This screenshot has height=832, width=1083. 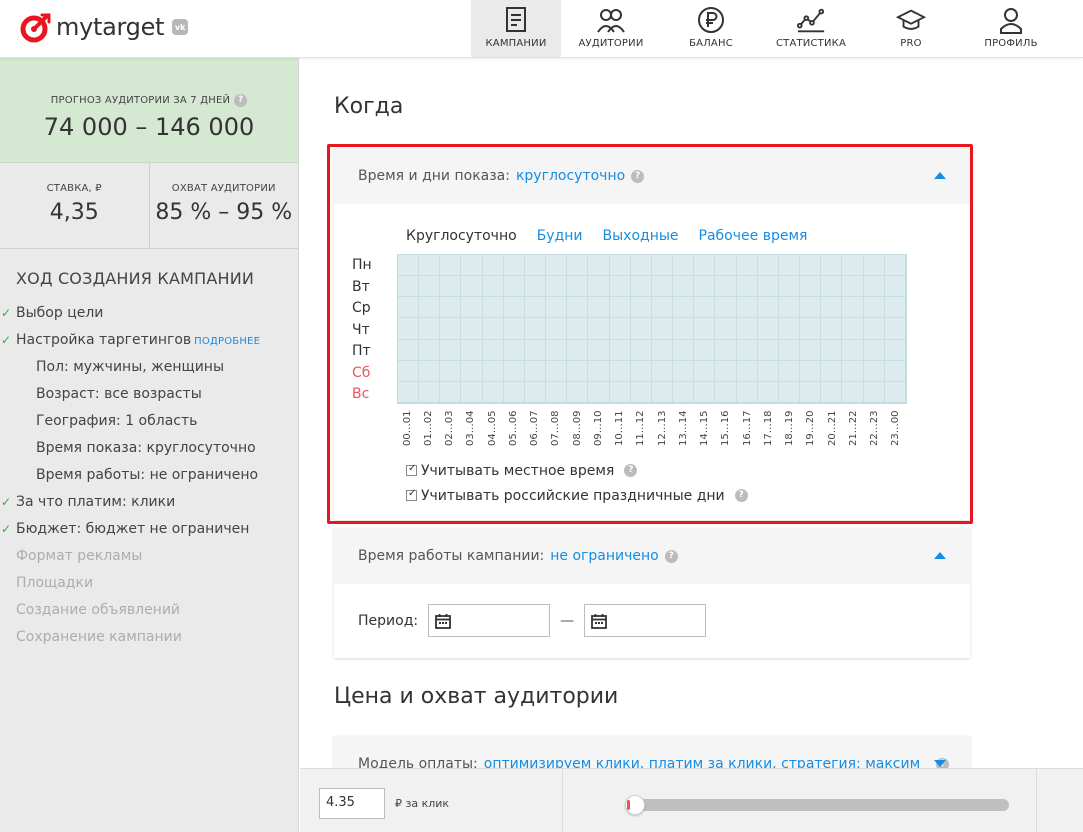 I want to click on preset-all-day: Круглосуточно, so click(x=461, y=236).